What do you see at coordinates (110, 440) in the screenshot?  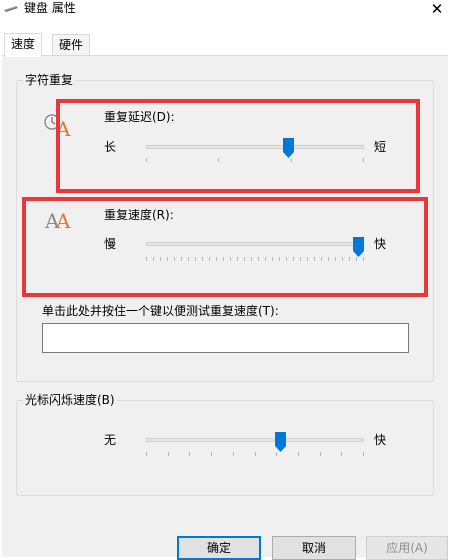 I see `blink-min-label: 无` at bounding box center [110, 440].